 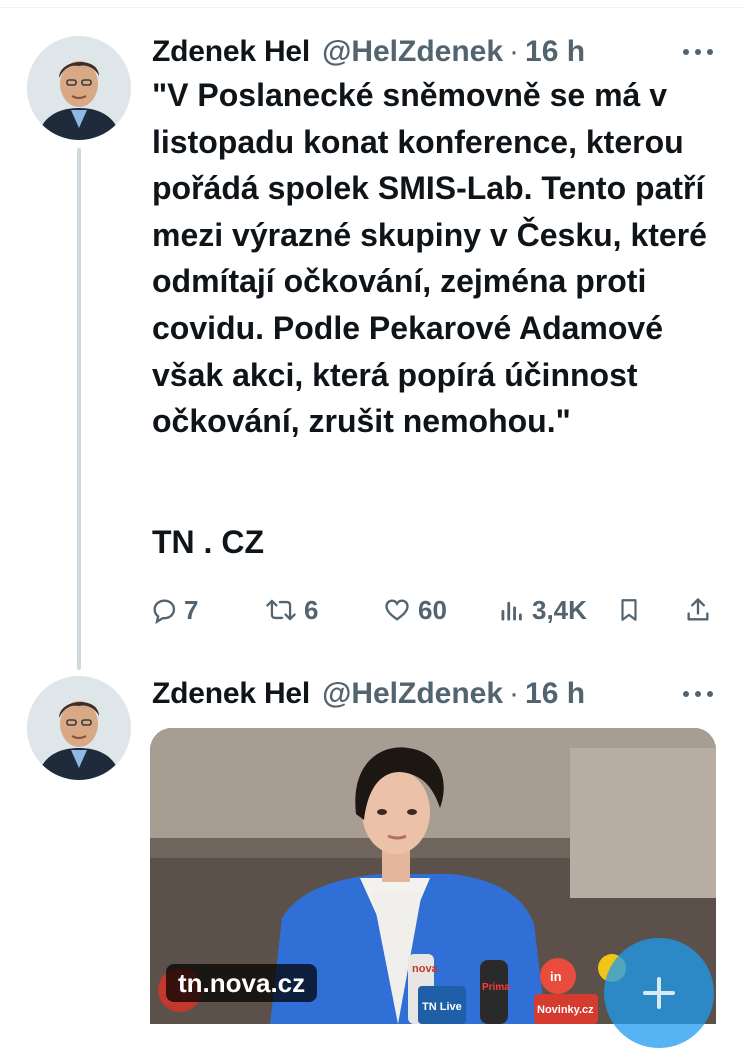 I want to click on views-count: 3,4K, so click(x=559, y=609).